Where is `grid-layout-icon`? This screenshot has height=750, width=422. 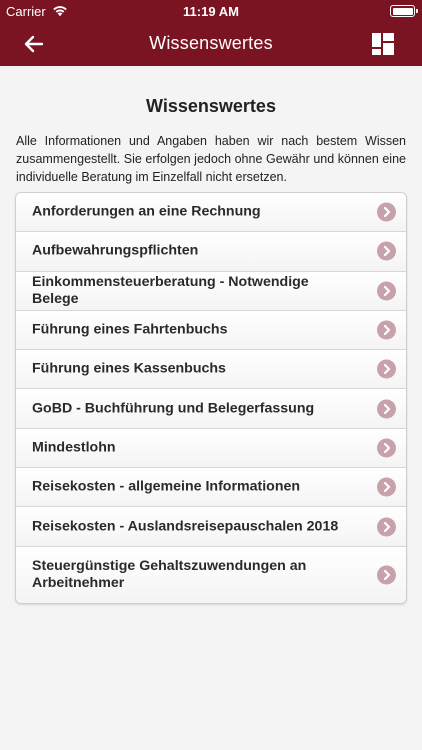
grid-layout-icon is located at coordinates (383, 44).